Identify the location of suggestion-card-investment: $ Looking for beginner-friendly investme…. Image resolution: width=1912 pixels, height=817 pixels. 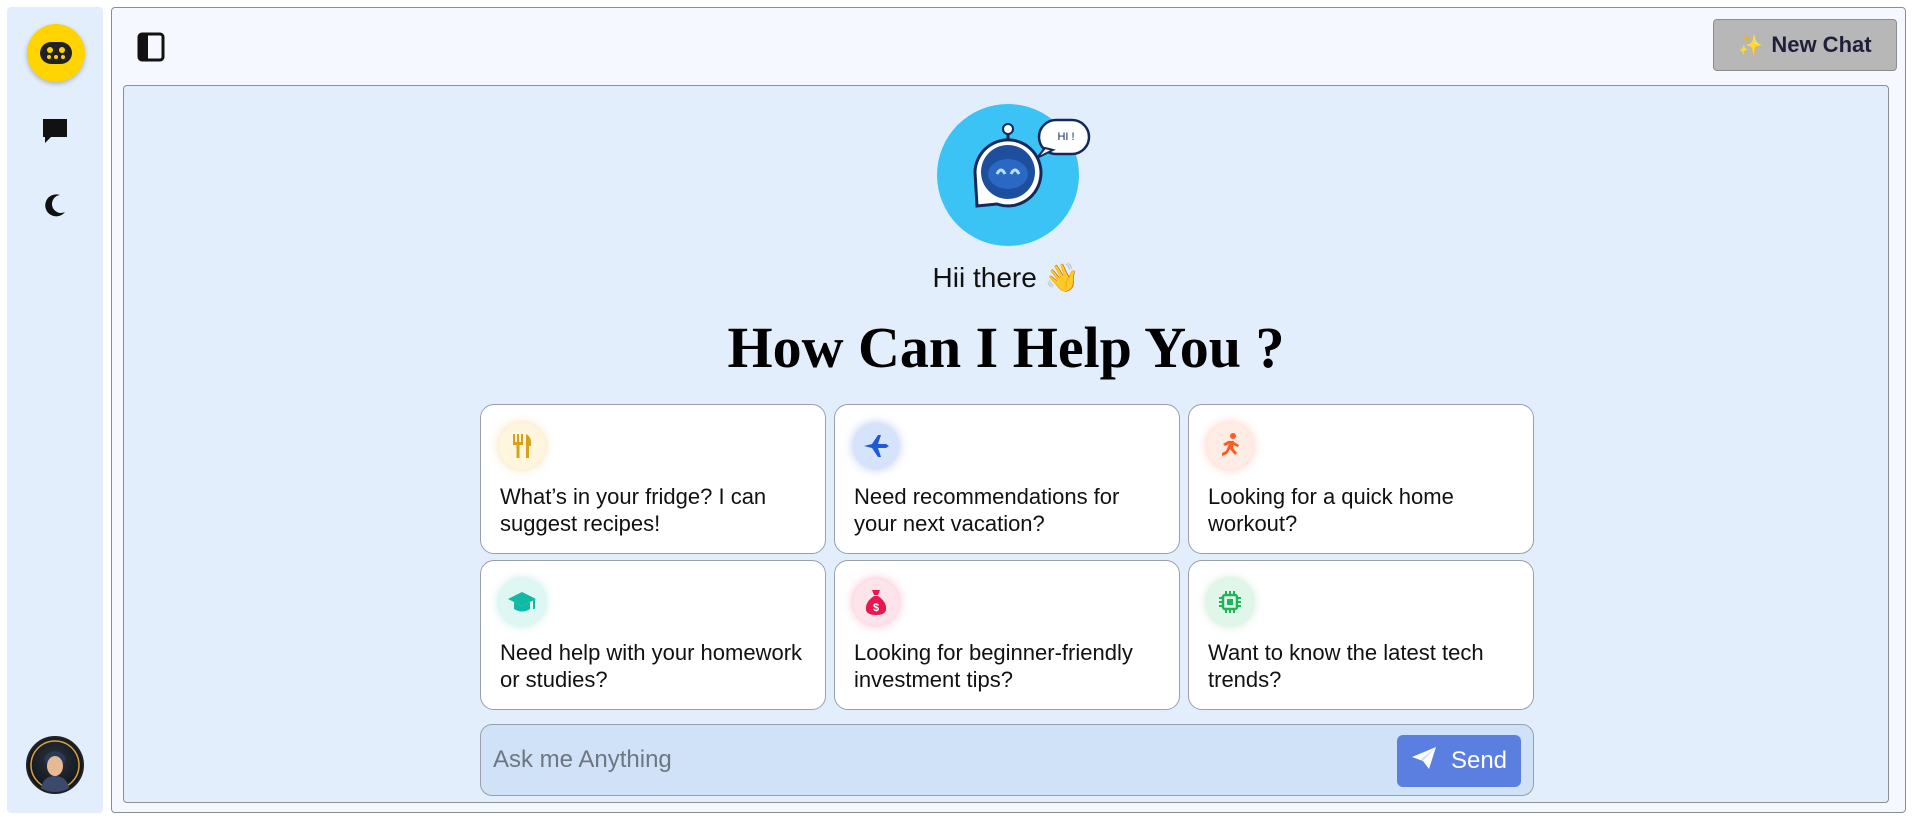
(1007, 635).